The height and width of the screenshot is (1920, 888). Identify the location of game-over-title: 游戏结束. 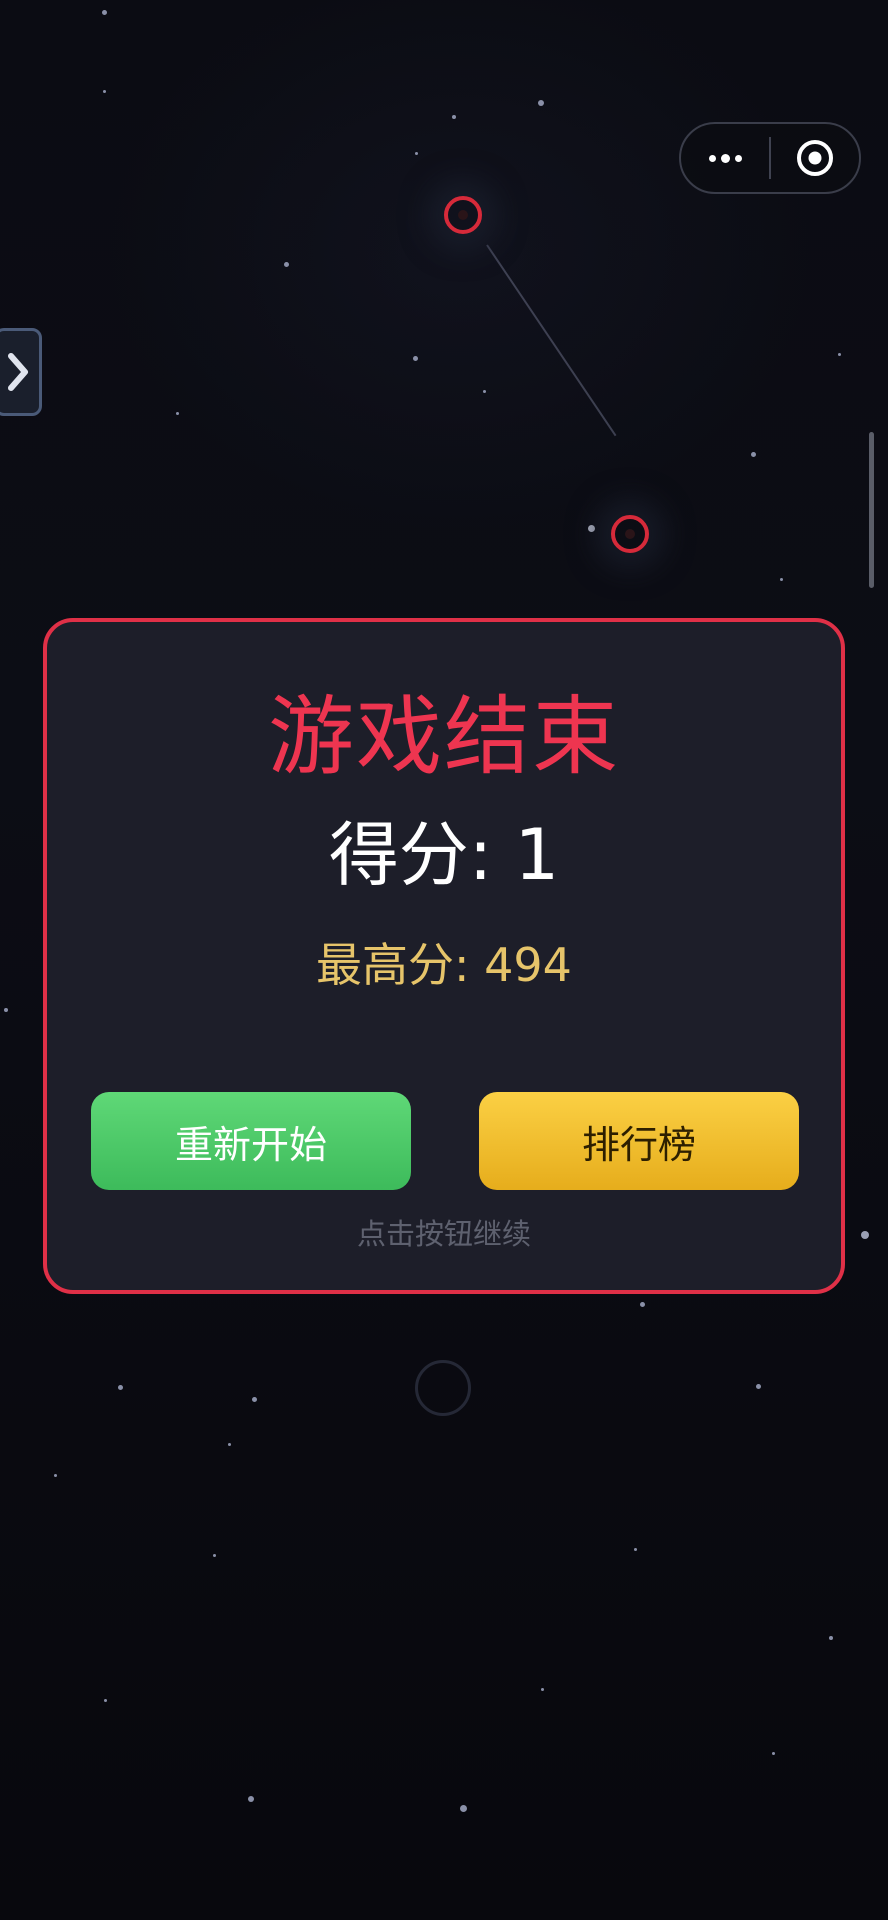
(444, 737).